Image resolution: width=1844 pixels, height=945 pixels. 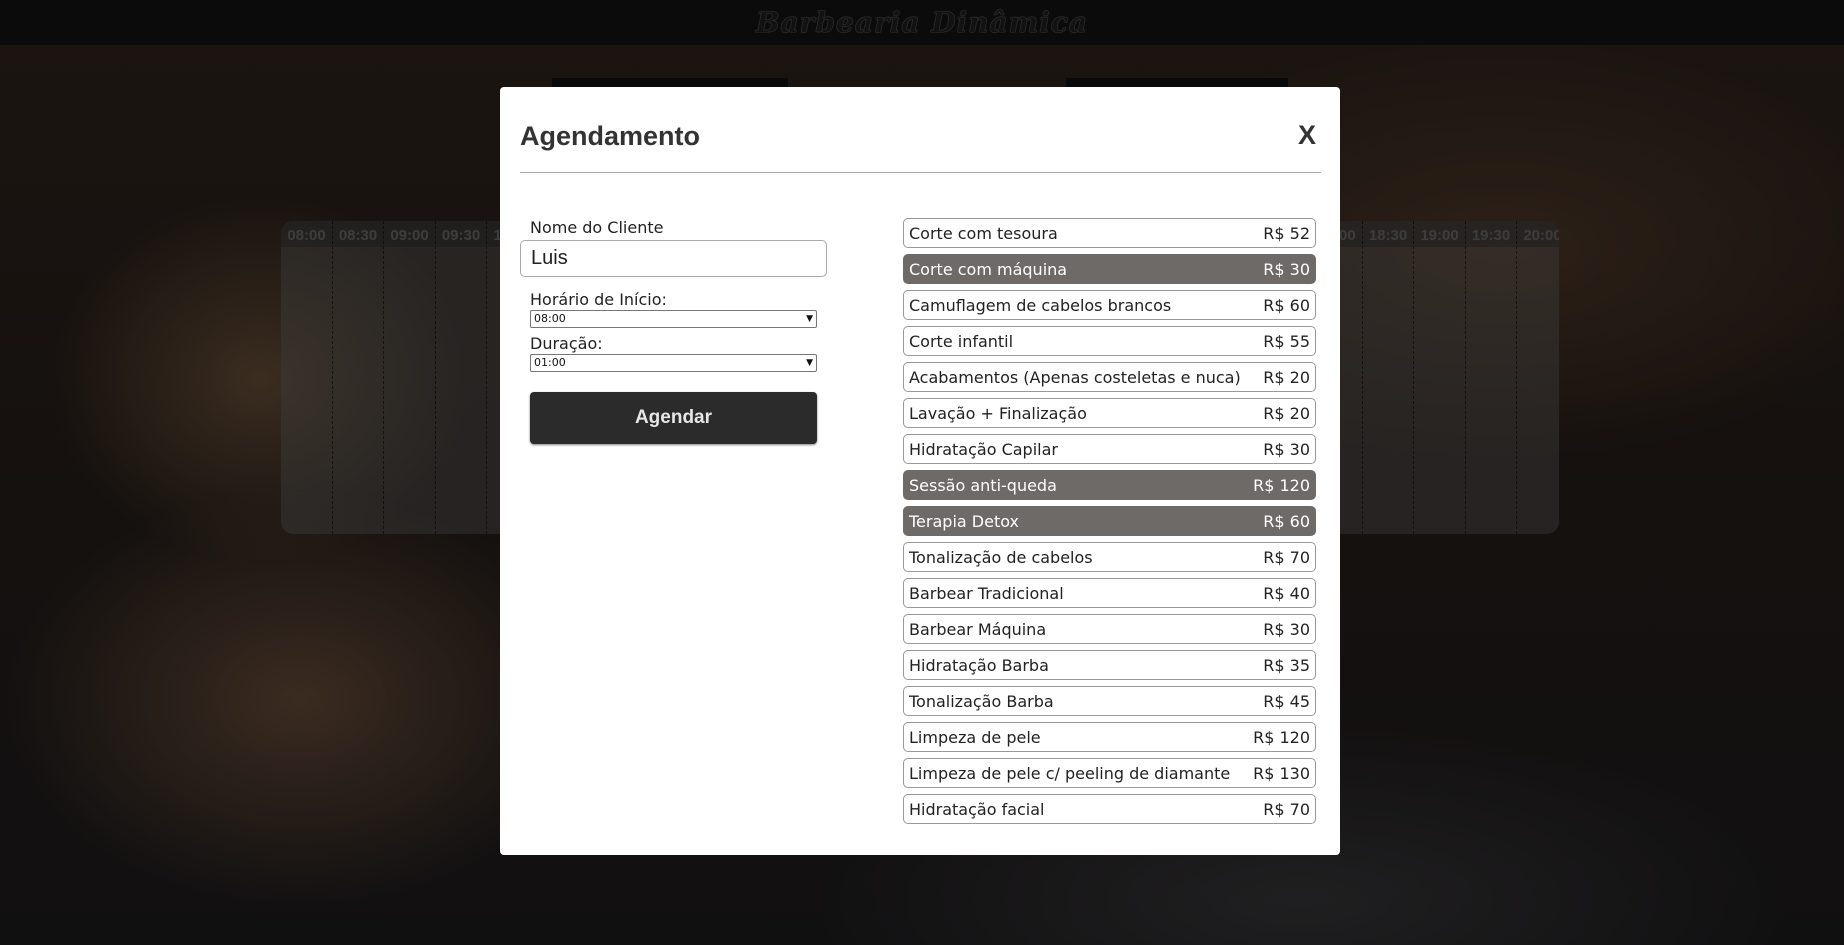 What do you see at coordinates (977, 809) in the screenshot?
I see `service-name: Hidratação facial` at bounding box center [977, 809].